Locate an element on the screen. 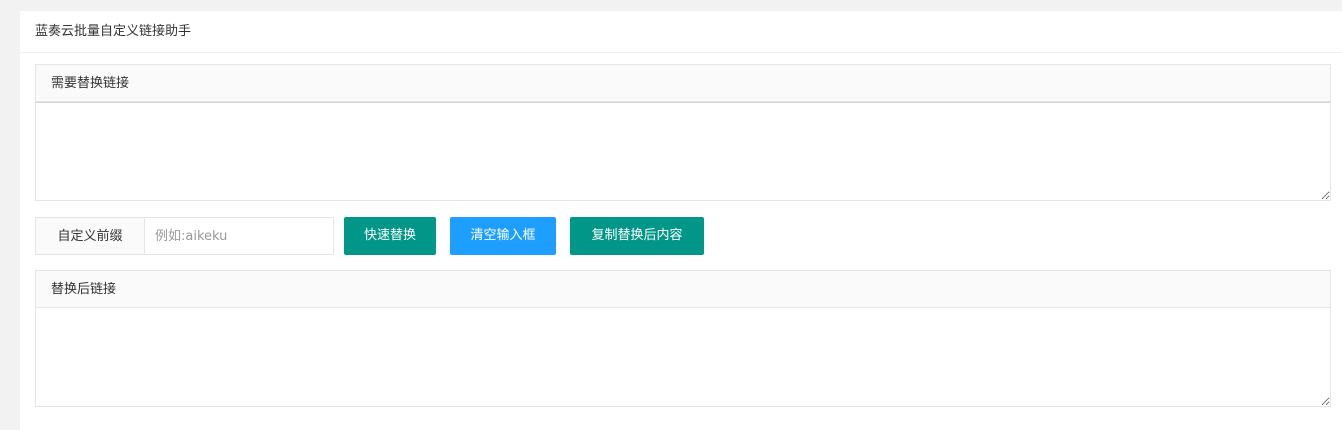 The image size is (1342, 430). prefix-input is located at coordinates (239, 236).